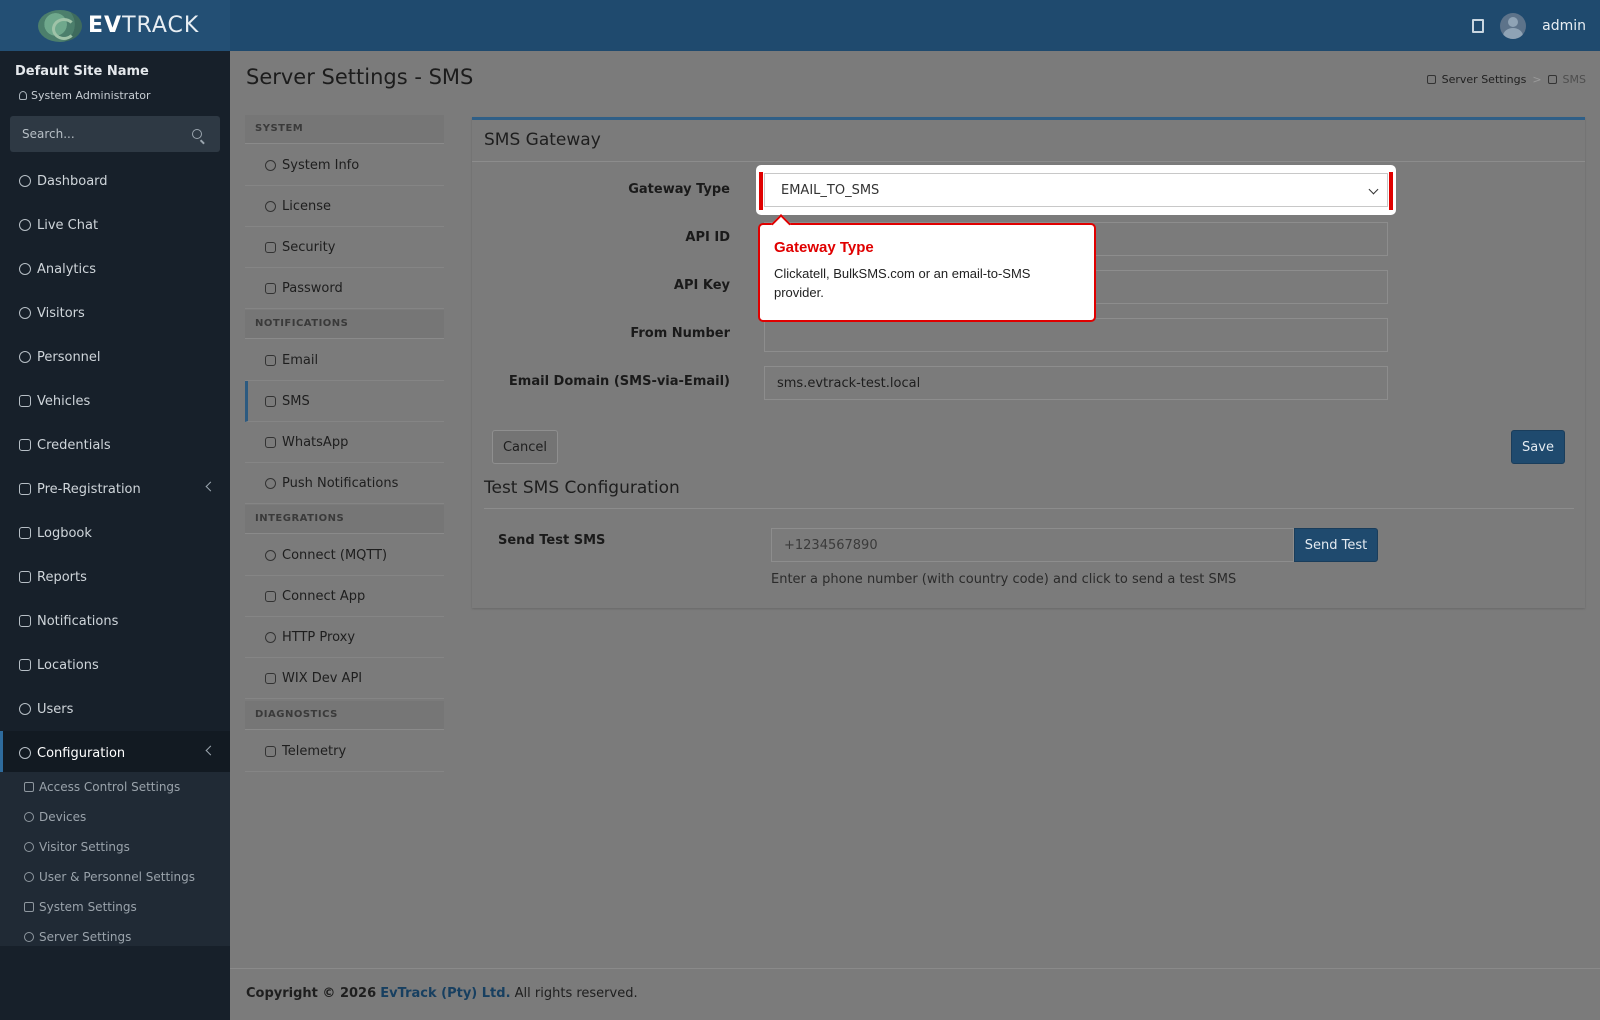 The image size is (1600, 1020). I want to click on code-icon, so click(270, 678).